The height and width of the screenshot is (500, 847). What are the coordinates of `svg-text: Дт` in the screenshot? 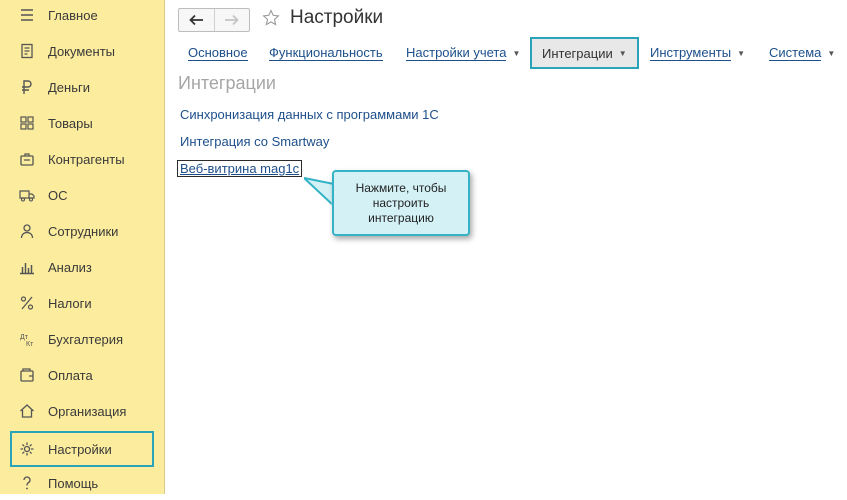 It's located at (24, 337).